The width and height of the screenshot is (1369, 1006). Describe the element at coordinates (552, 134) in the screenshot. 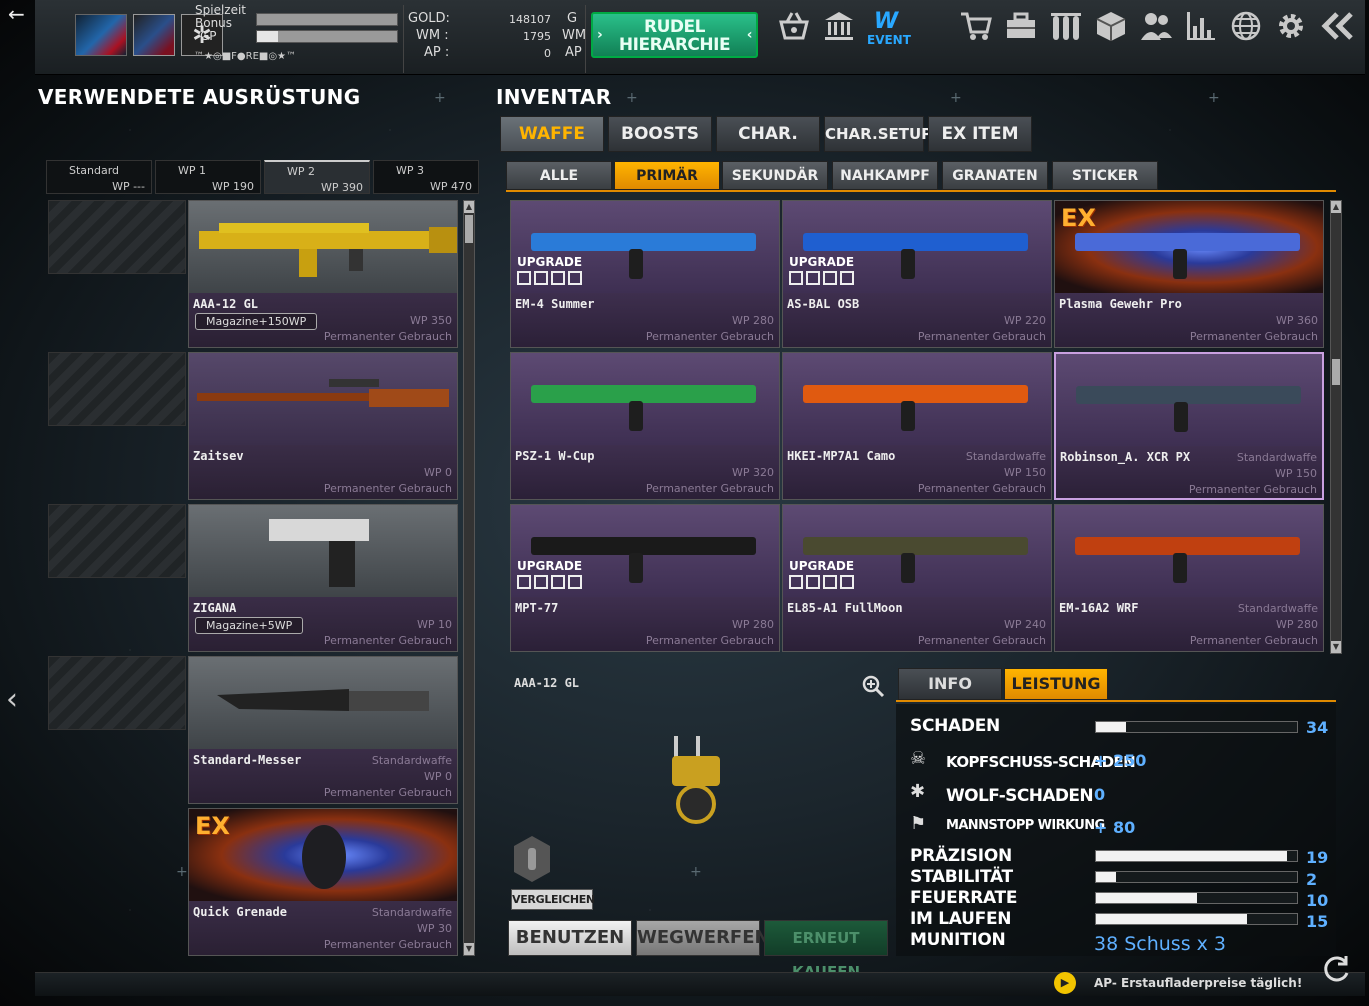

I see `tab-waffe: WAFFE` at that location.